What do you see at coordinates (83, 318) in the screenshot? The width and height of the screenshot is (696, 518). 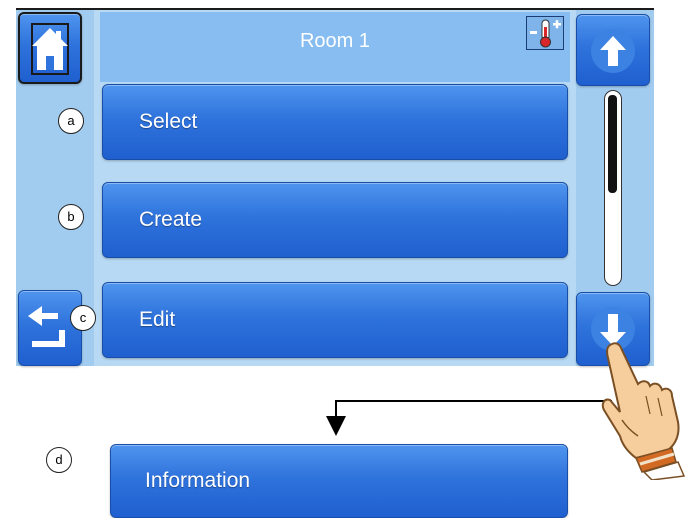 I see `marker-c: c` at bounding box center [83, 318].